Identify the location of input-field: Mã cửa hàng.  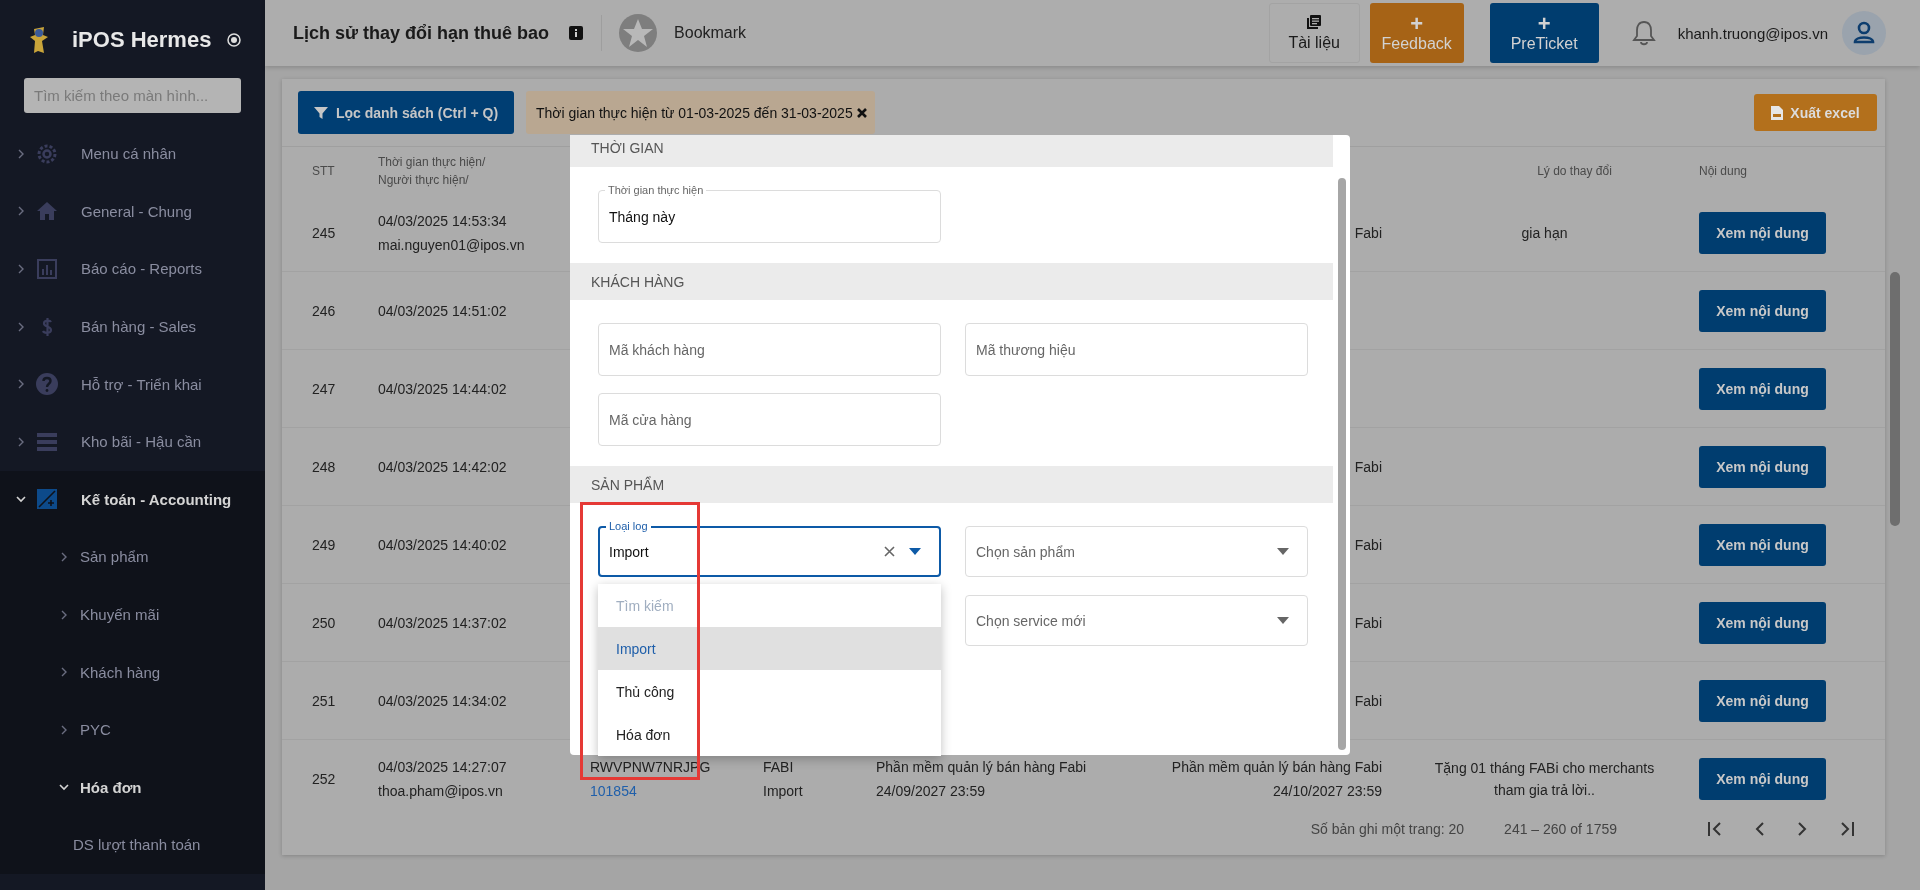
(769, 419).